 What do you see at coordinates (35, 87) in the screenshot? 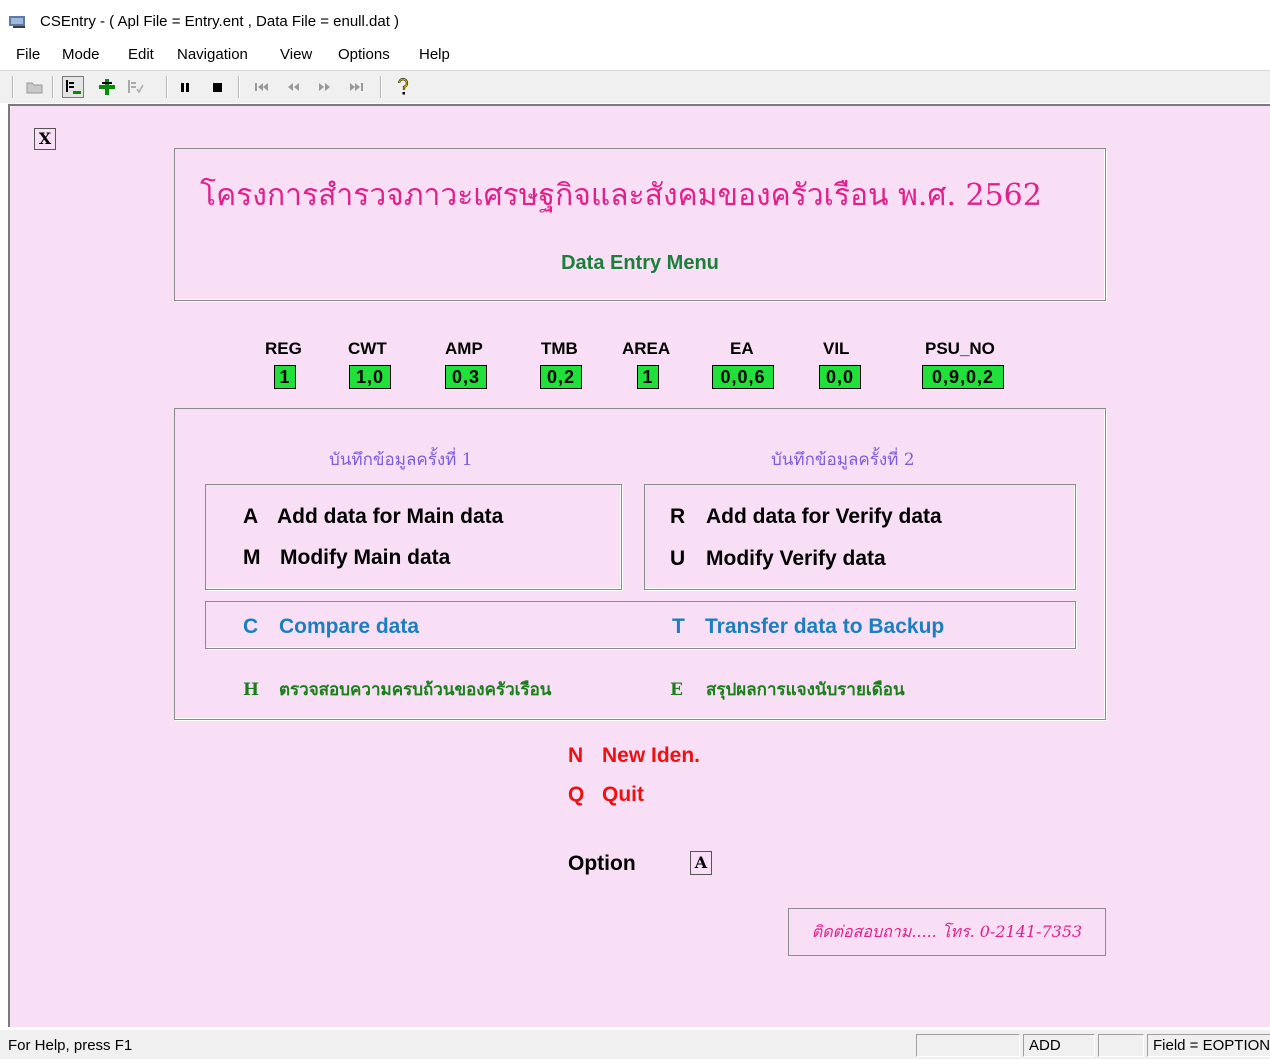
I see `open-folder-icon` at bounding box center [35, 87].